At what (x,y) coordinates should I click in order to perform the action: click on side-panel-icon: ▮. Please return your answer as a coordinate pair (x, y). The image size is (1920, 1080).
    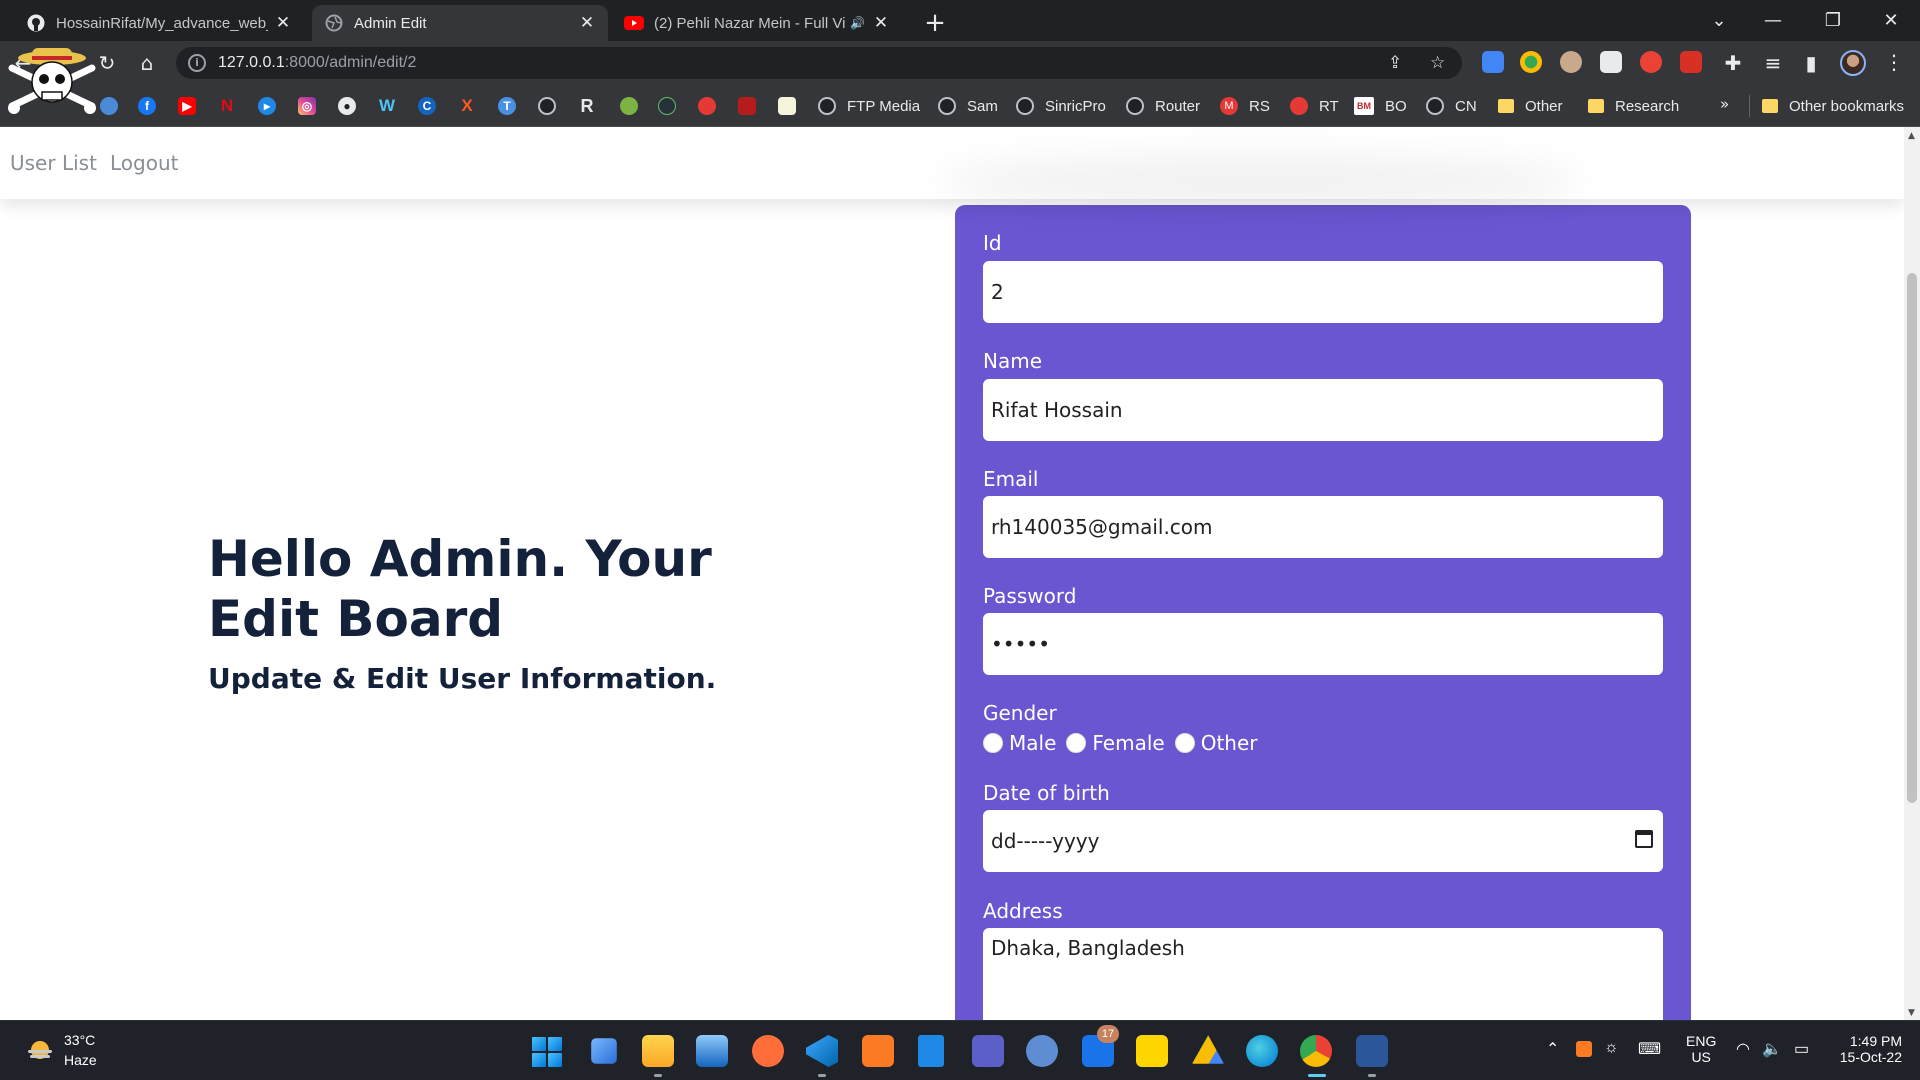
    Looking at the image, I should click on (1811, 63).